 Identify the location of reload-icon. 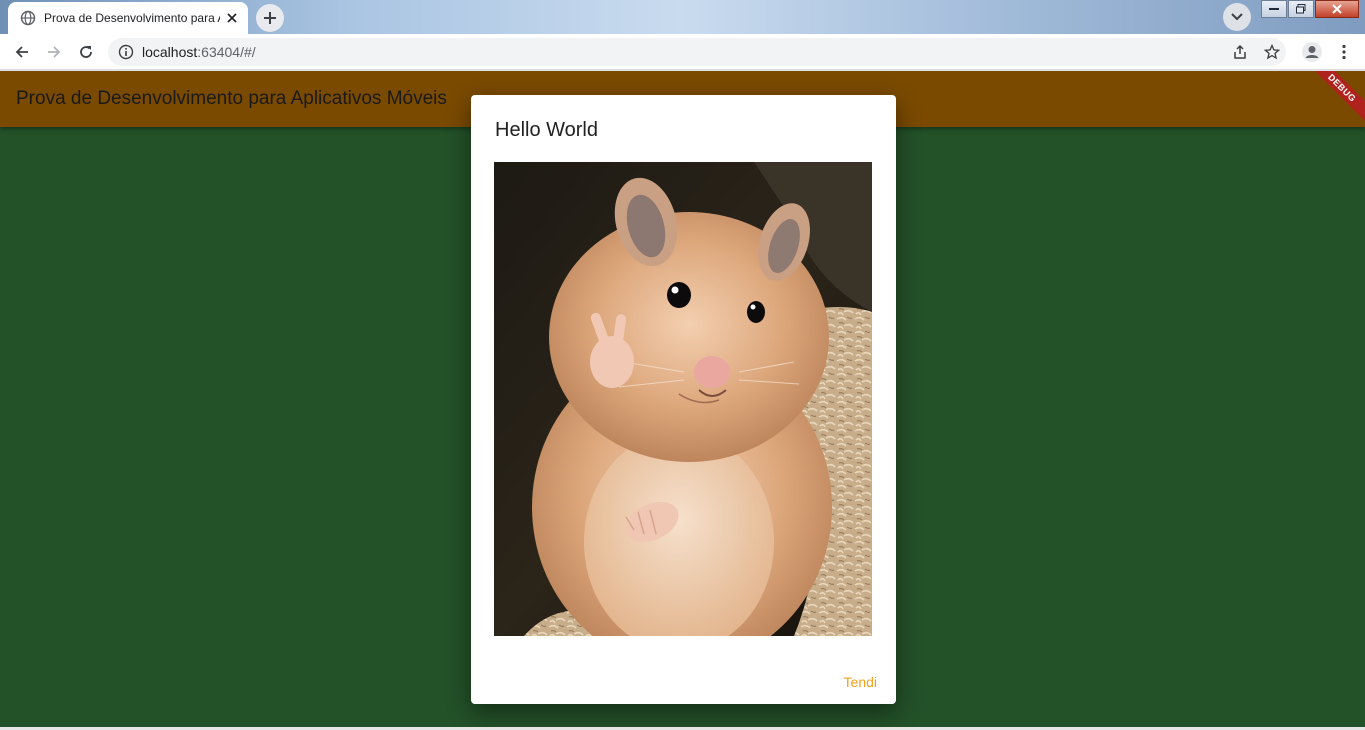
(86, 52).